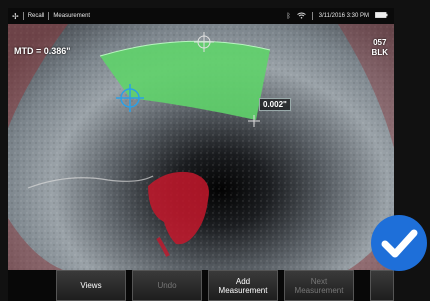 This screenshot has width=430, height=301. What do you see at coordinates (243, 285) in the screenshot?
I see `add-measurement-button: Add Measurement` at bounding box center [243, 285].